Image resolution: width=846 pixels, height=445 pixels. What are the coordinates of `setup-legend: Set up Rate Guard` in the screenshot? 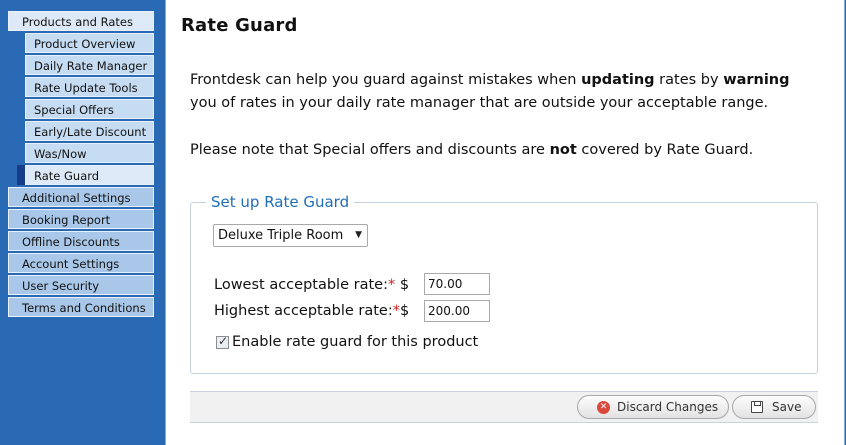 It's located at (280, 202).